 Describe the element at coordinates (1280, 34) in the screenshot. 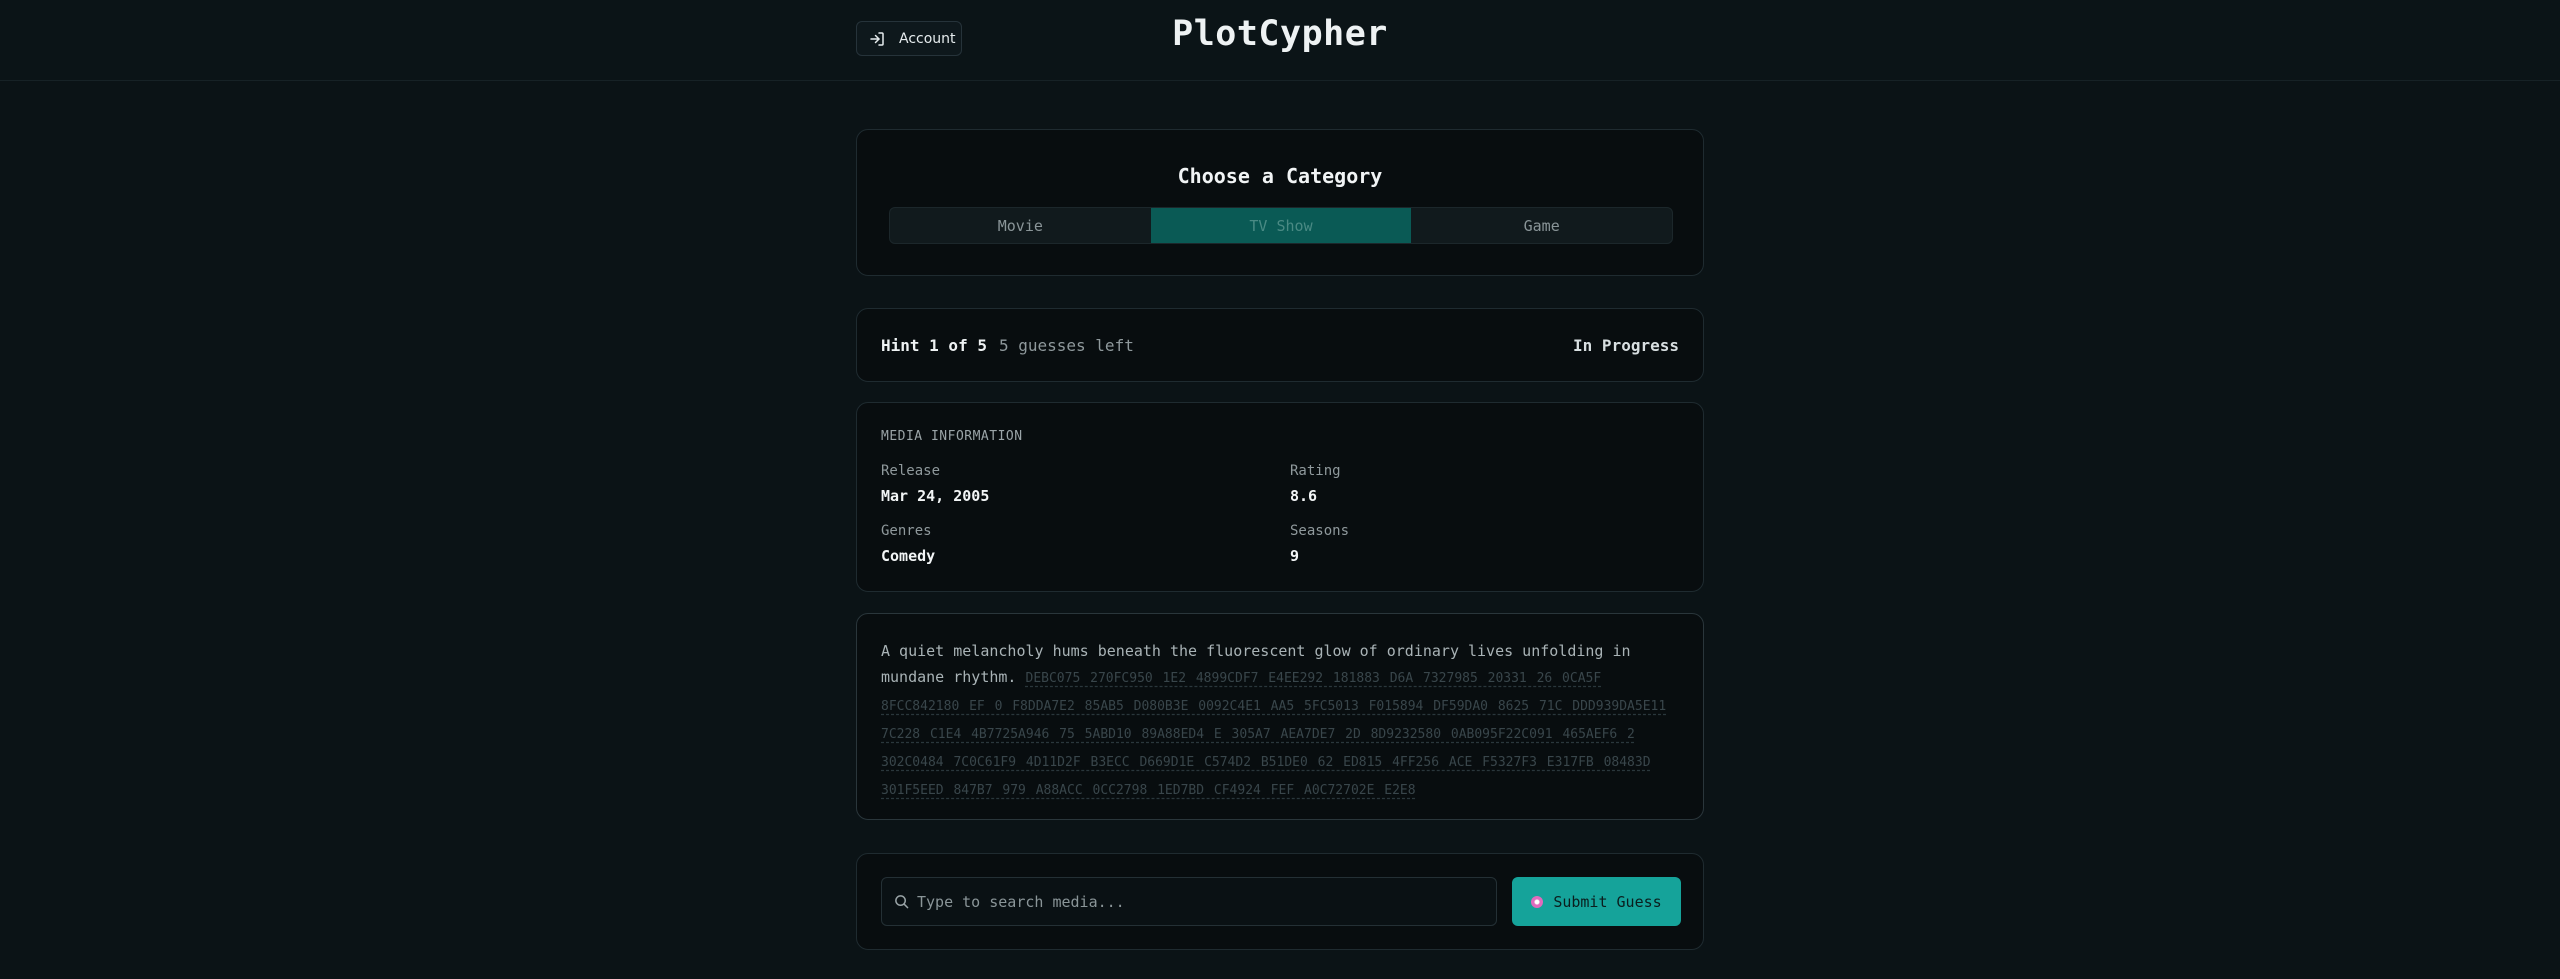

I see `brand-title: PlotCypher` at that location.